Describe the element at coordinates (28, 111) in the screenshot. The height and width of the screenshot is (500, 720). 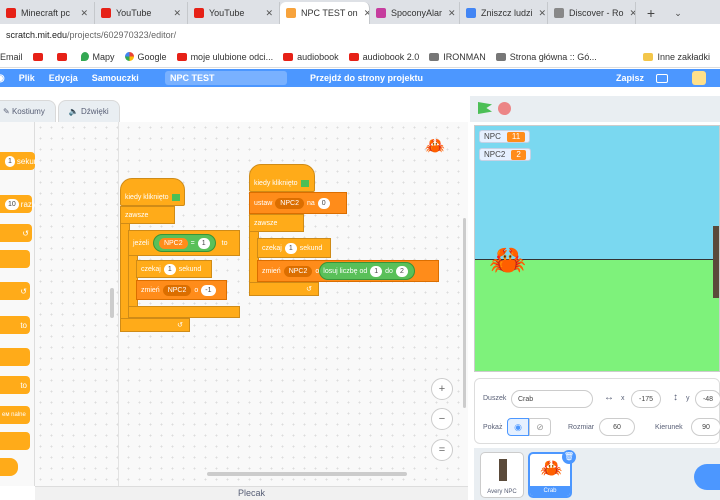
I see `tab-costumes: ✎ Kostiumy` at that location.